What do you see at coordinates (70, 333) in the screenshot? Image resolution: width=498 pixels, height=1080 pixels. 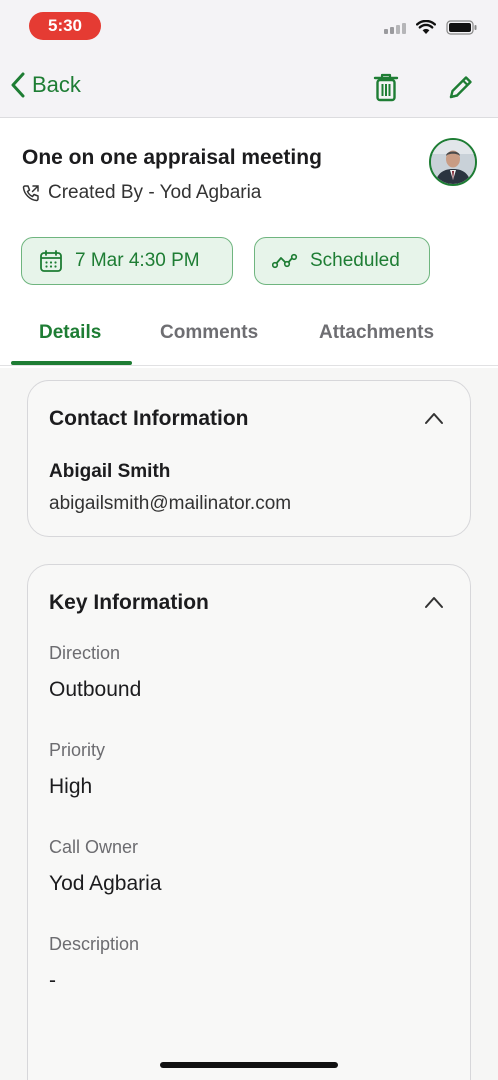 I see `tab-details: Details` at bounding box center [70, 333].